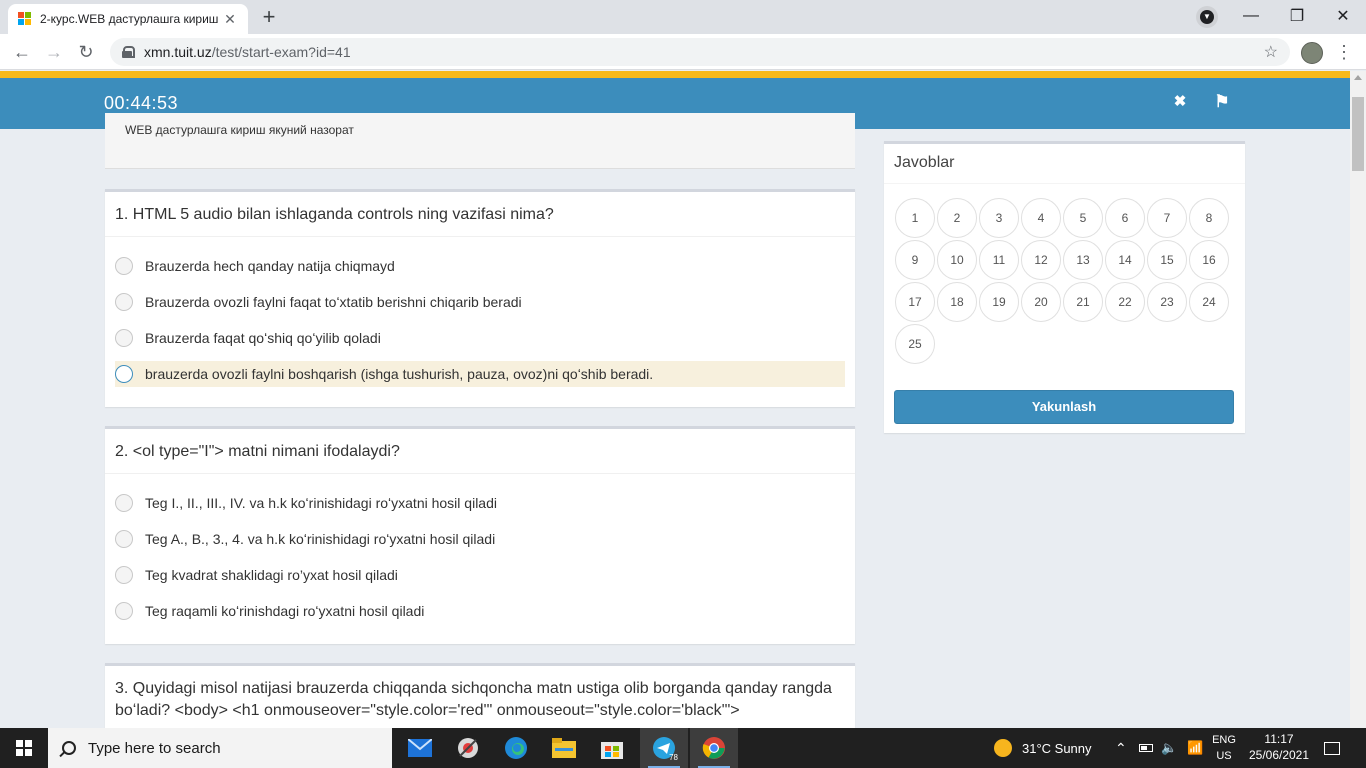  I want to click on question-number-button: 21, so click(1083, 302).